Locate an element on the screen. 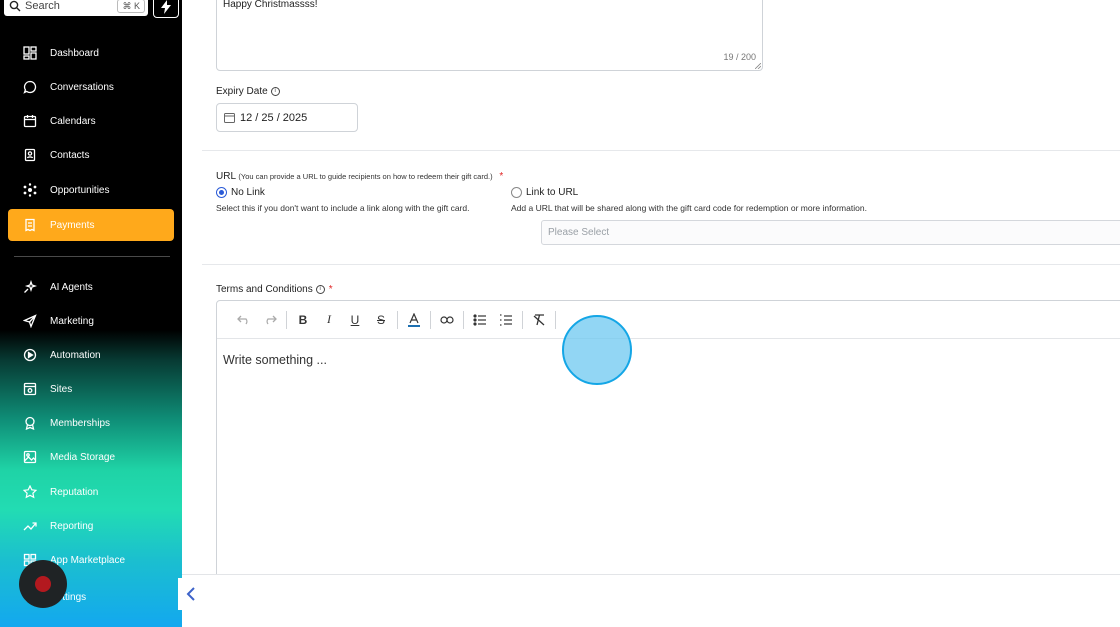 The width and height of the screenshot is (1120, 627). sidebar-item-payments: Payments is located at coordinates (91, 225).